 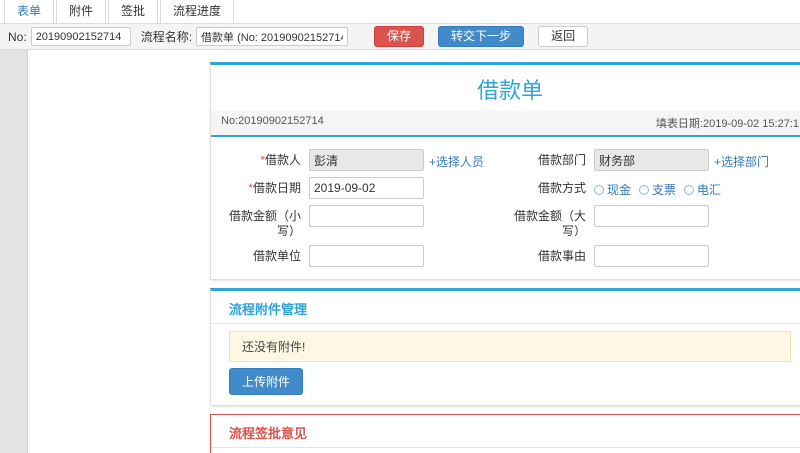 What do you see at coordinates (651, 216) in the screenshot?
I see `amount-upper-input` at bounding box center [651, 216].